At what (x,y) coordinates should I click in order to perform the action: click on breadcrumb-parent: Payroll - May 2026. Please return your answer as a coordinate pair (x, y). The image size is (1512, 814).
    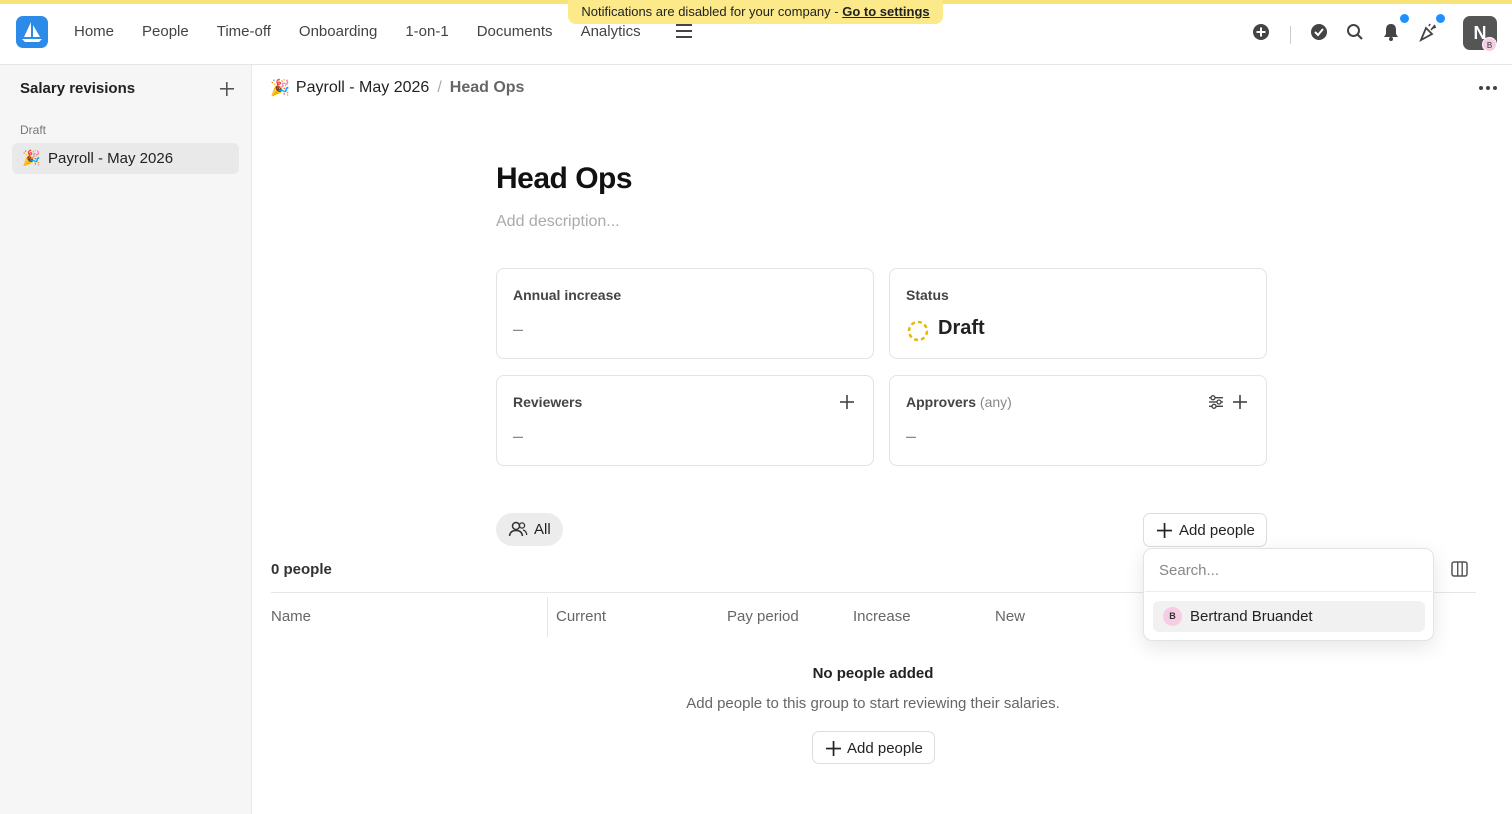
    Looking at the image, I should click on (362, 88).